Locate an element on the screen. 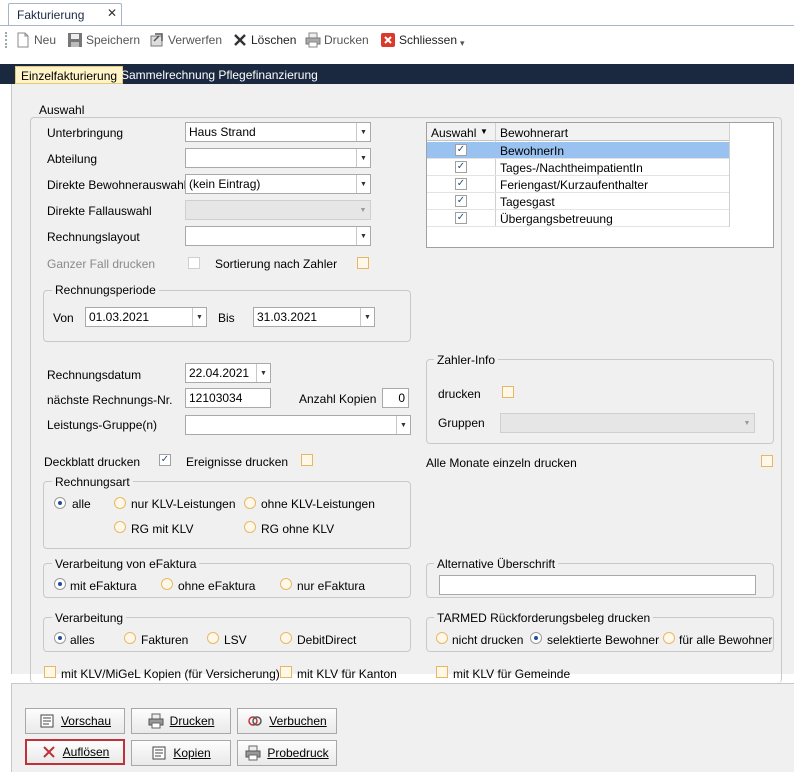  copies-button: Kopien is located at coordinates (181, 753).